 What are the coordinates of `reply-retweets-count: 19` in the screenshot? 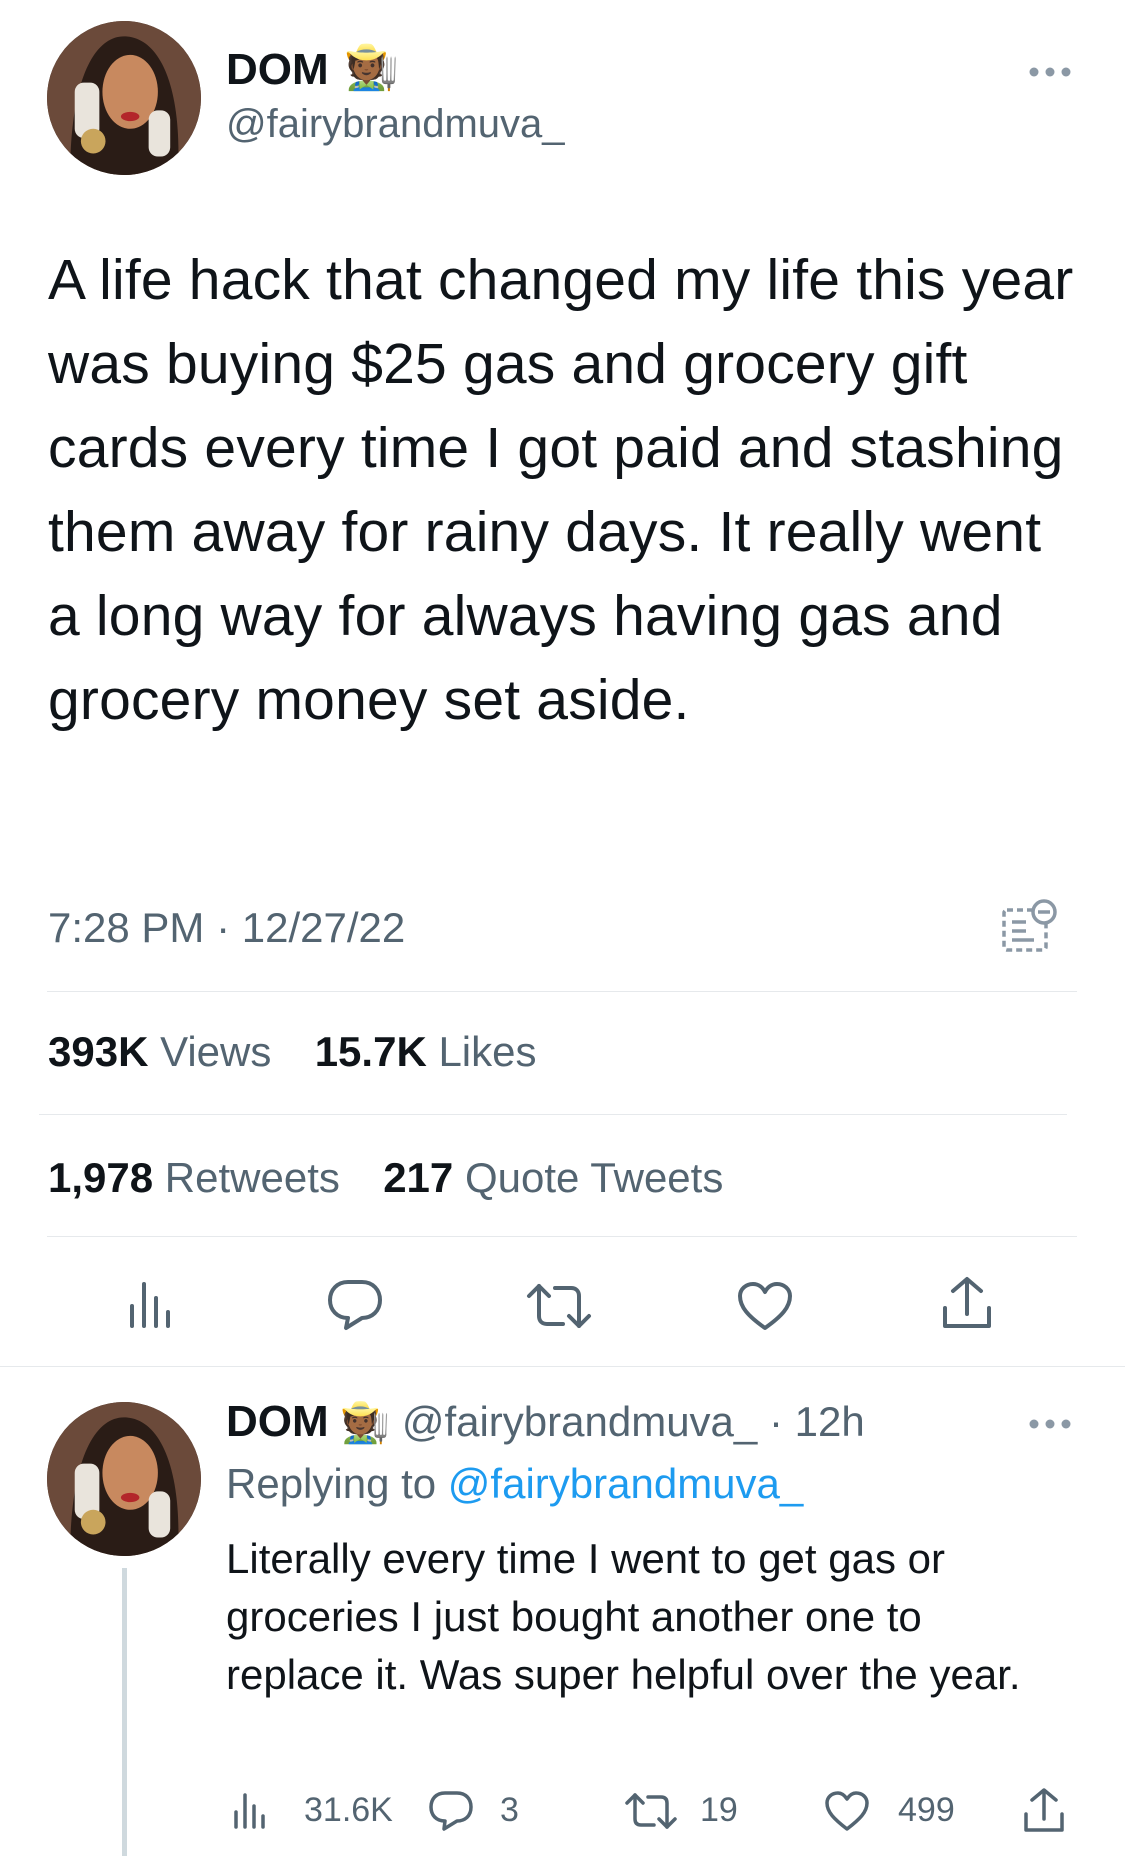 It's located at (719, 1810).